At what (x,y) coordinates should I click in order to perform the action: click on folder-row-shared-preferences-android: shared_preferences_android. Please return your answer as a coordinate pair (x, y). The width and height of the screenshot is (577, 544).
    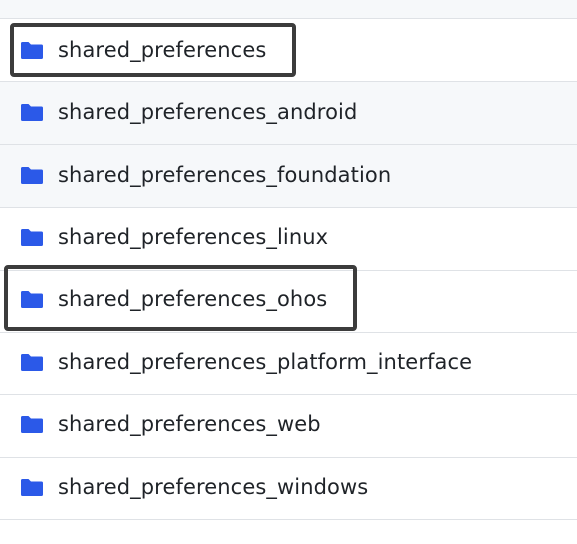
    Looking at the image, I should click on (288, 113).